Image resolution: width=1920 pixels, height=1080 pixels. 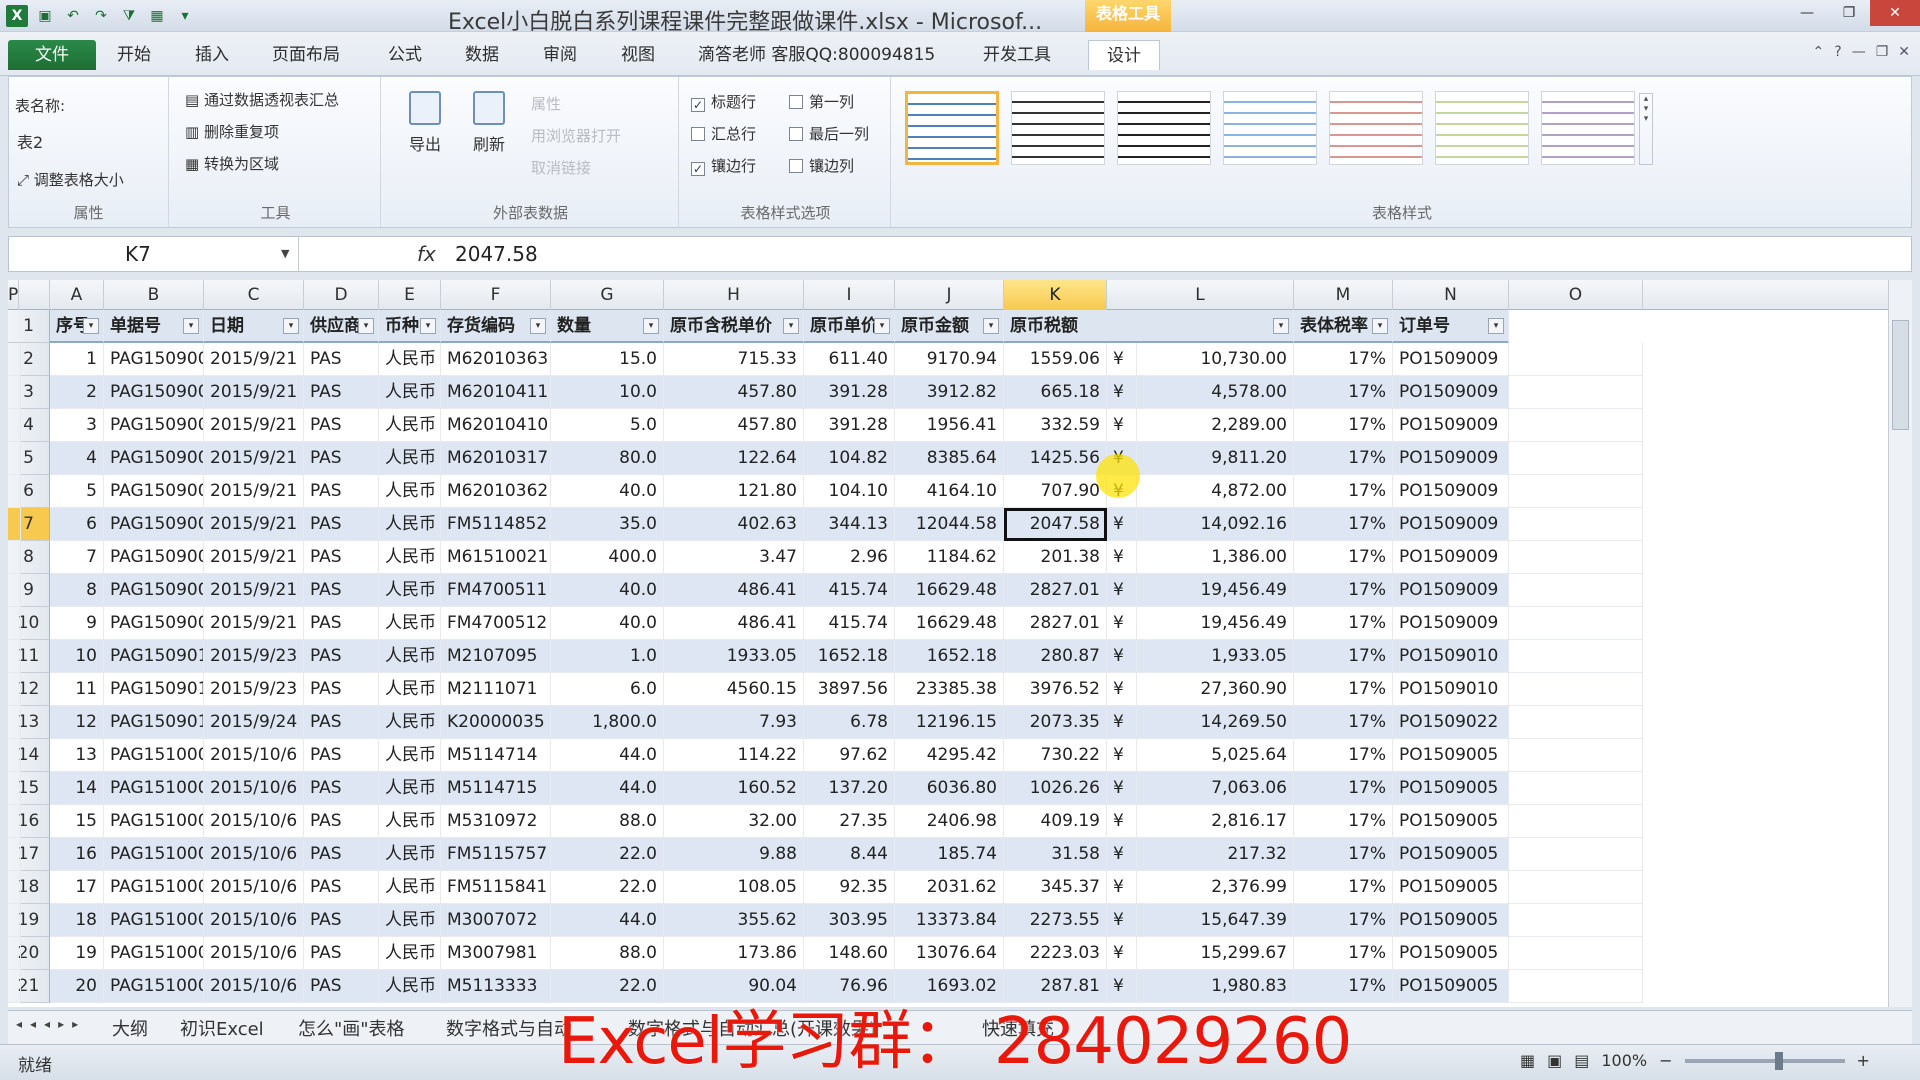 What do you see at coordinates (849, 689) in the screenshot?
I see `table-cell: 3897.56` at bounding box center [849, 689].